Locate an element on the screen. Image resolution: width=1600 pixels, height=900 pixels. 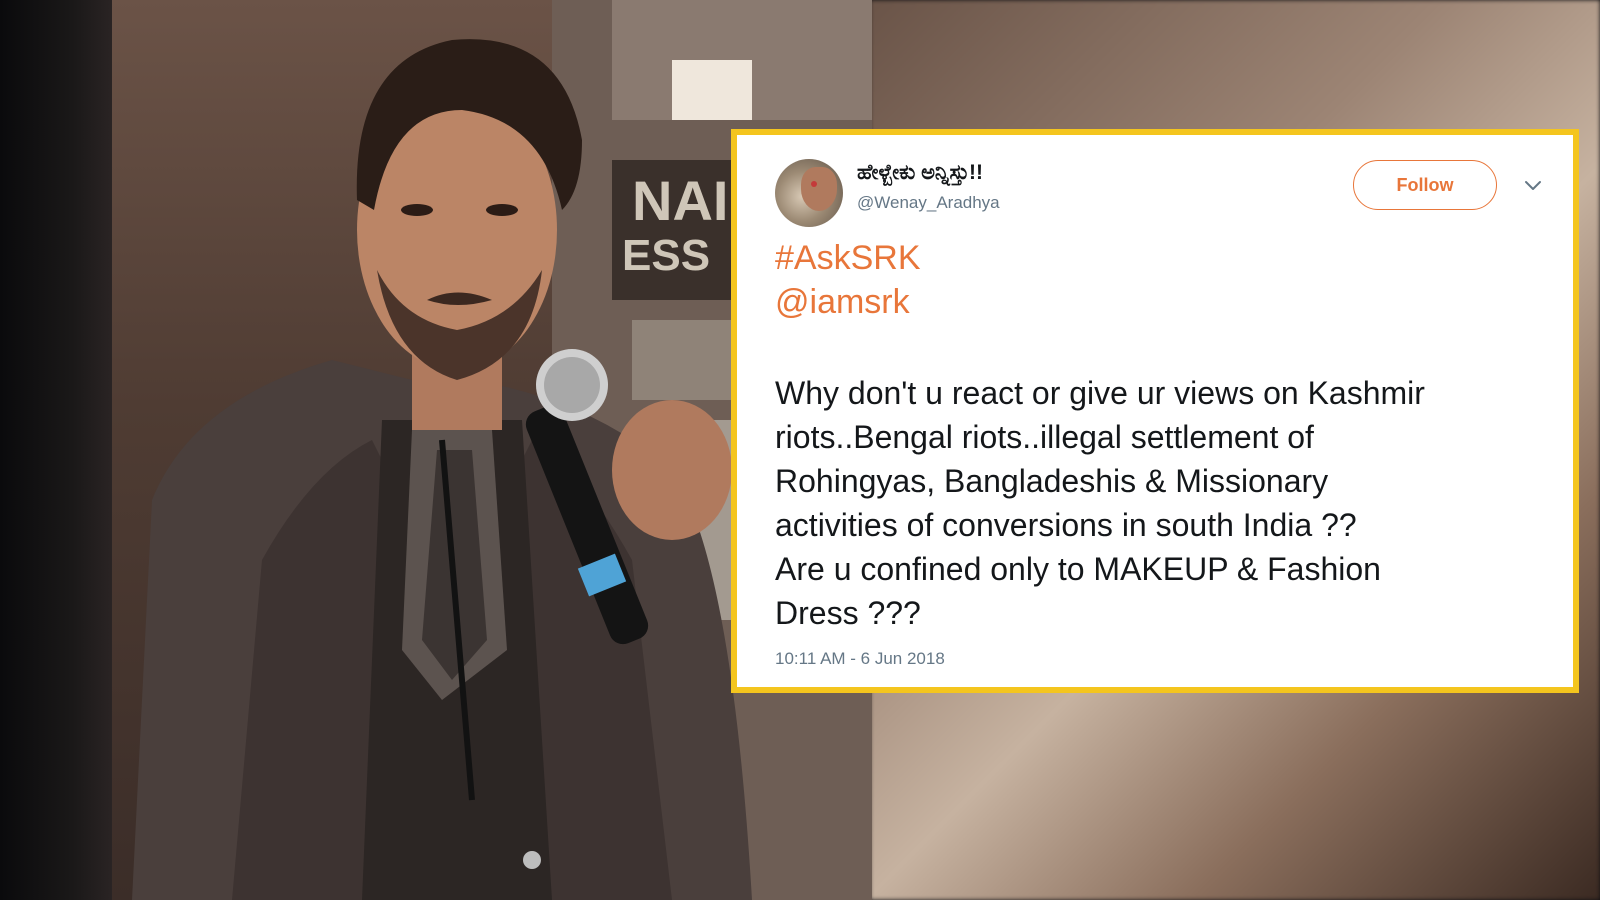
tweet-timestamp: 10:11 AM - 6 Jun 2018 is located at coordinates (860, 659).